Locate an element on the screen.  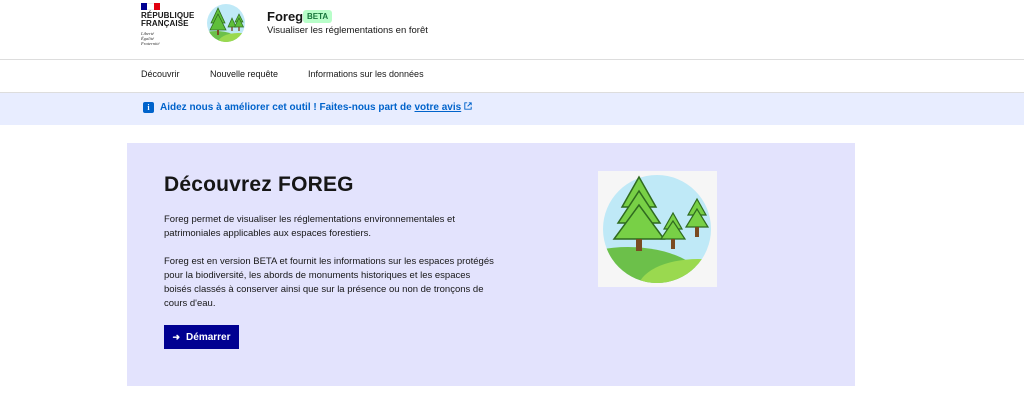
nav-item-decouvrir: Découvrir is located at coordinates (160, 74).